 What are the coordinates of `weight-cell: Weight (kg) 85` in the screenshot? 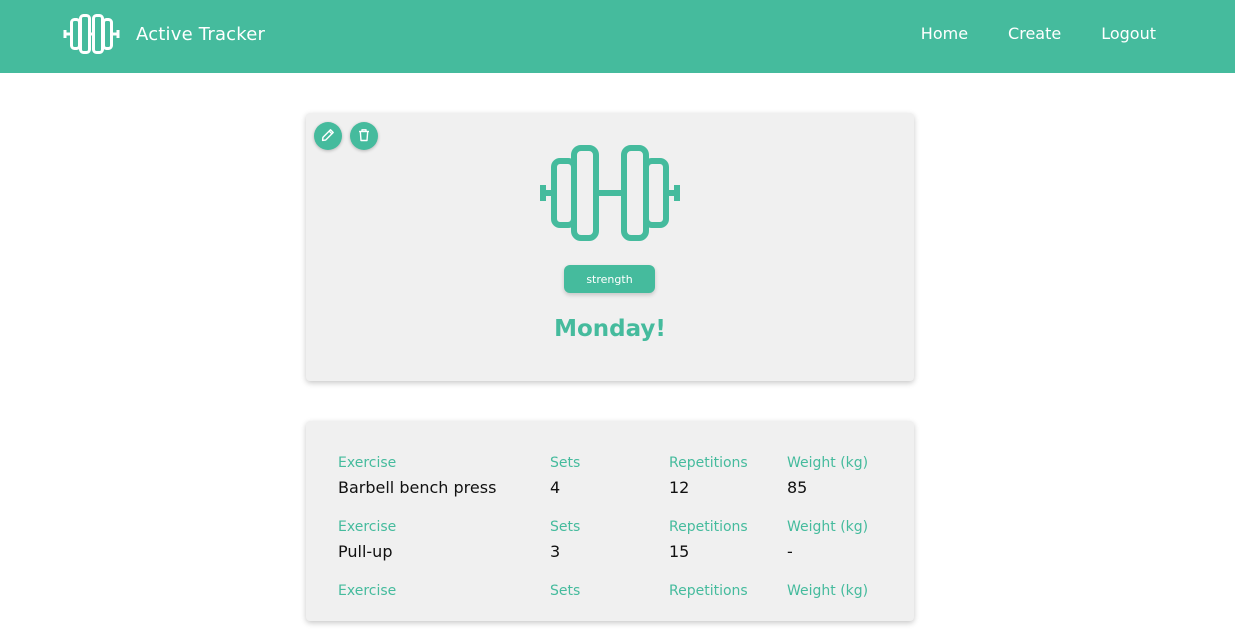 It's located at (827, 476).